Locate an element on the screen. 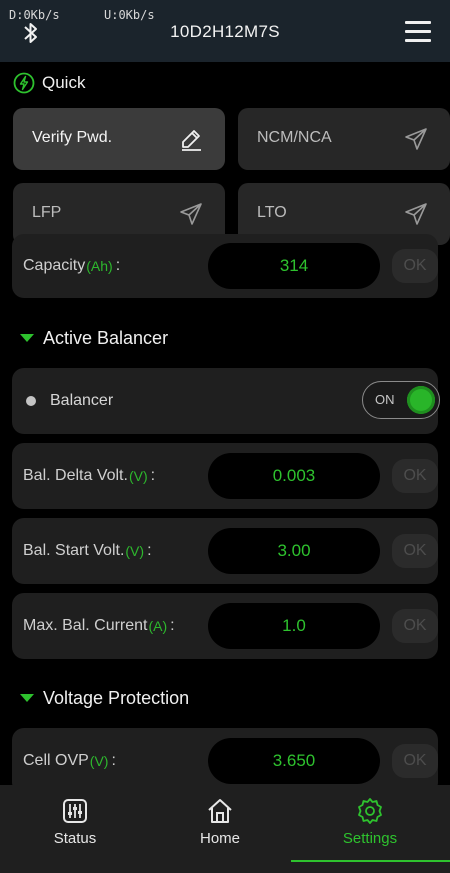 This screenshot has height=873, width=450. cell-ovp-row: Cell OVP (V): 3.650 OK is located at coordinates (225, 756).